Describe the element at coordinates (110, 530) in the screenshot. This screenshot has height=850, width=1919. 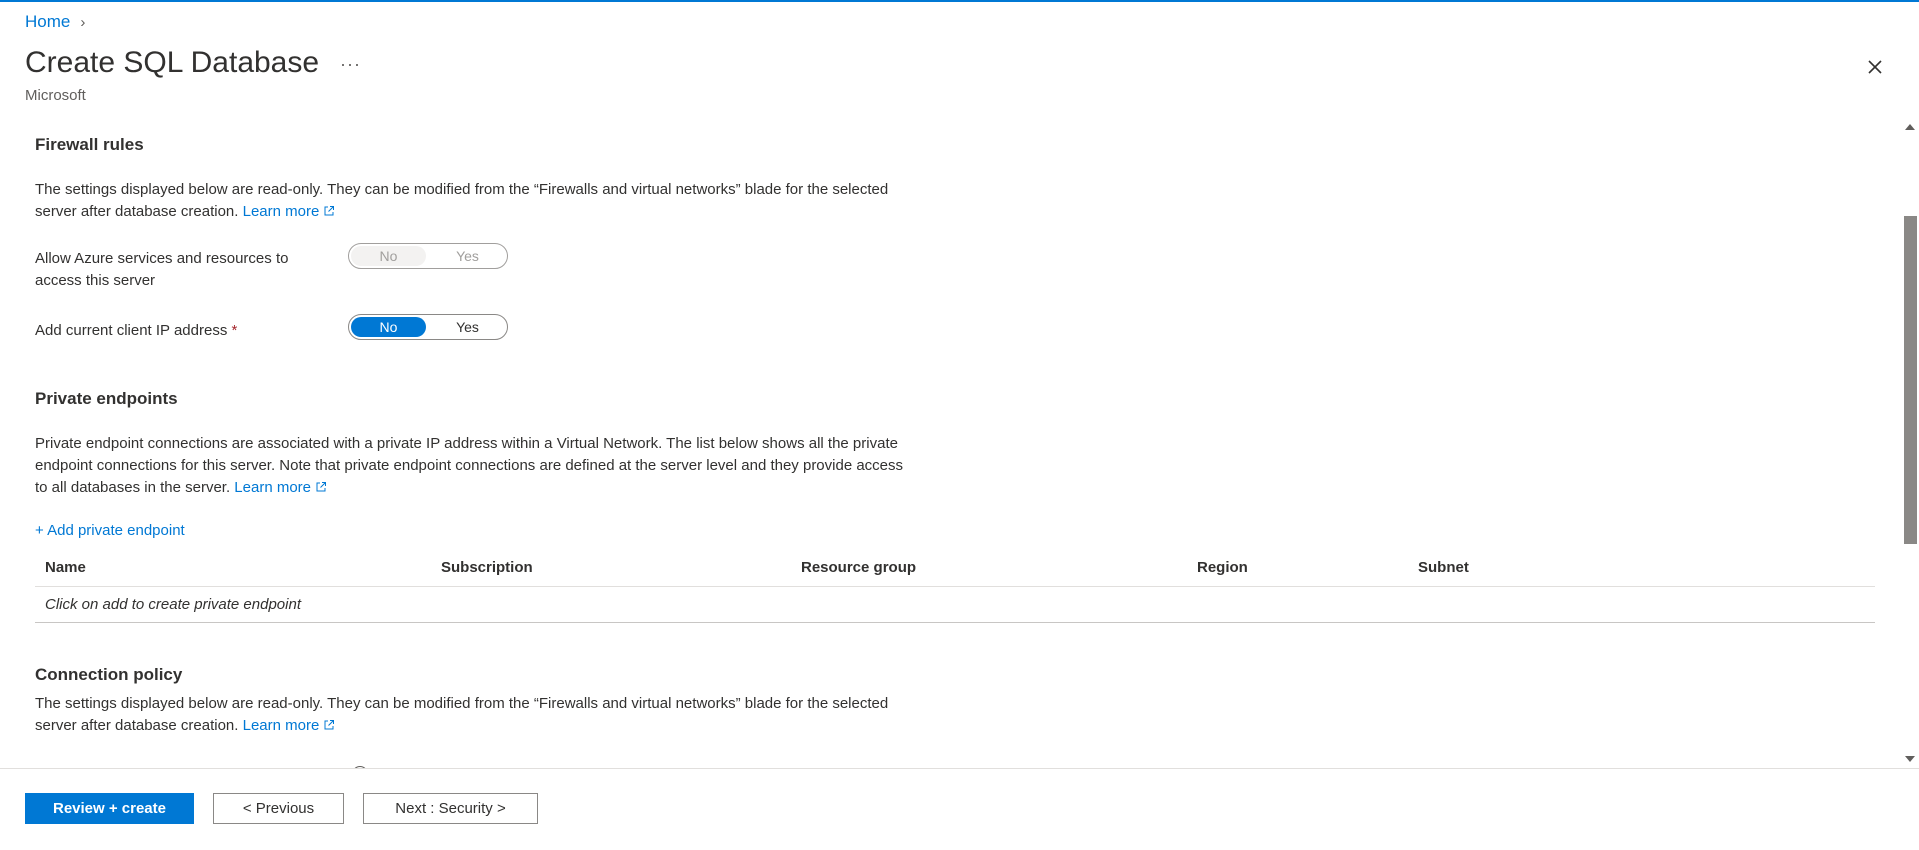
I see `add-private-endpoint-link: + Add private endpoint` at that location.